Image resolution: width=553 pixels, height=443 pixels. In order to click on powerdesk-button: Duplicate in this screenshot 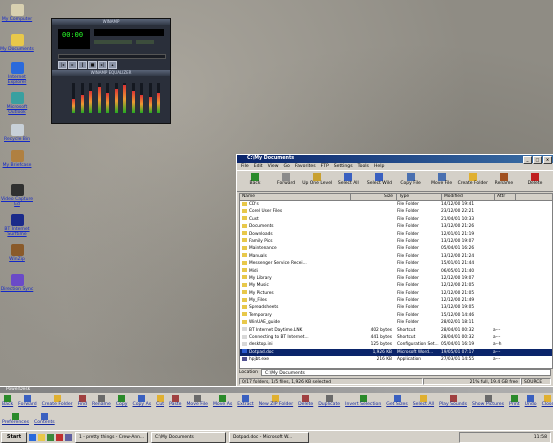, I will do `click(329, 402)`.